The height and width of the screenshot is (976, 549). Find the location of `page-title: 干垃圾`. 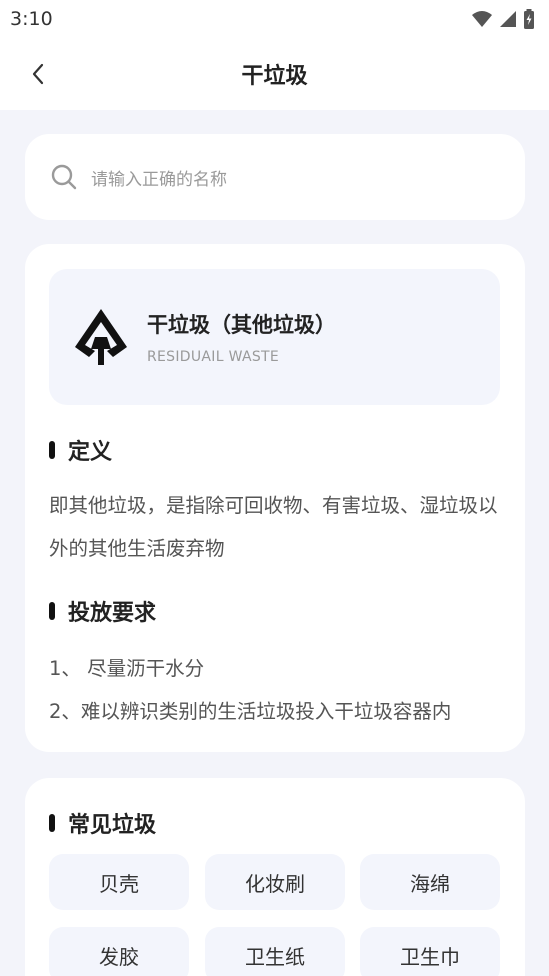

page-title: 干垃圾 is located at coordinates (274, 76).